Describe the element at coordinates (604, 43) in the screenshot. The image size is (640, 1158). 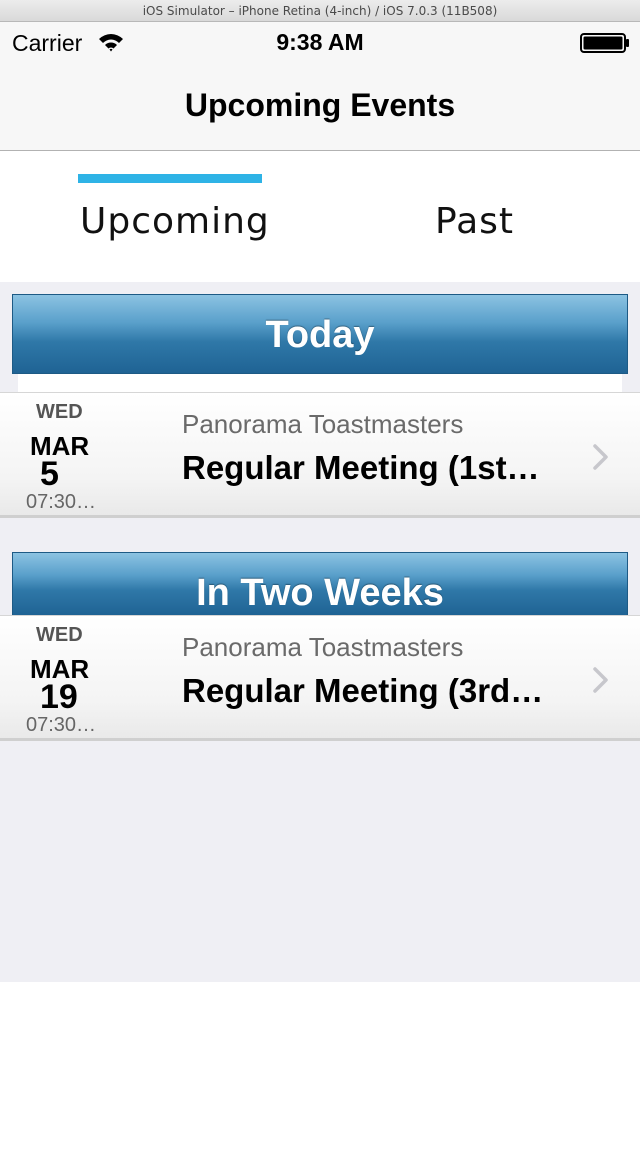
I see `battery-icon` at that location.